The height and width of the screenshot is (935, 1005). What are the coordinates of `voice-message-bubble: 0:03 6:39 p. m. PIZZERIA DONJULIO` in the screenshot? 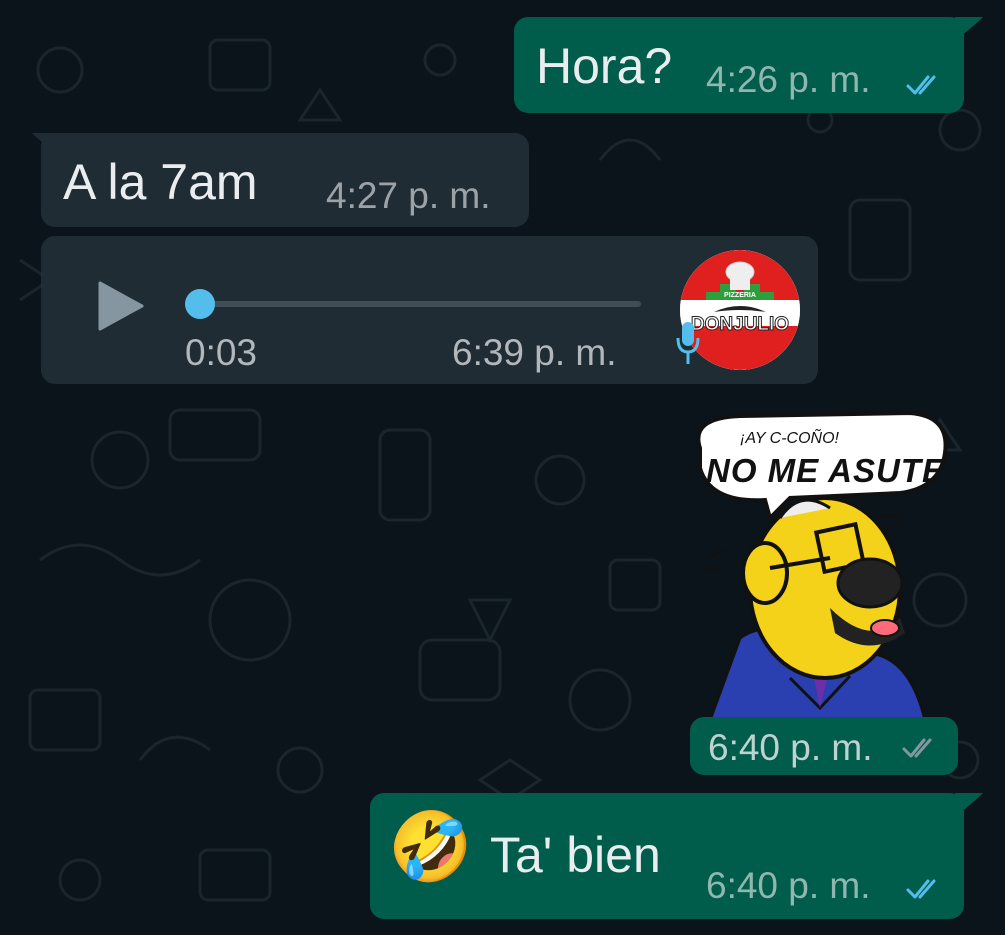 It's located at (429, 310).